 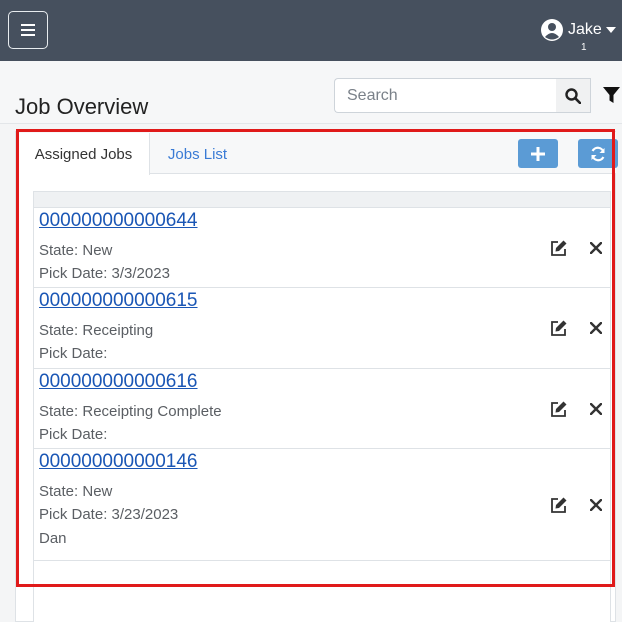 I want to click on menu-toggle-button, so click(x=28, y=30).